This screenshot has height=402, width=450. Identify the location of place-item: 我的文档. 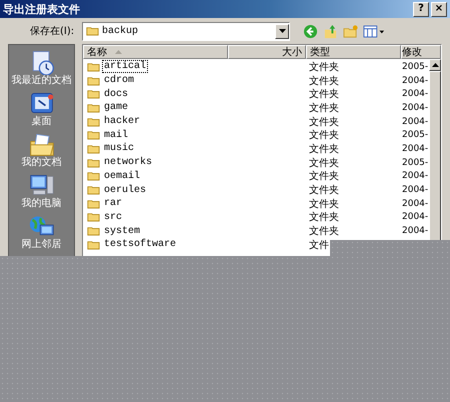
(42, 150).